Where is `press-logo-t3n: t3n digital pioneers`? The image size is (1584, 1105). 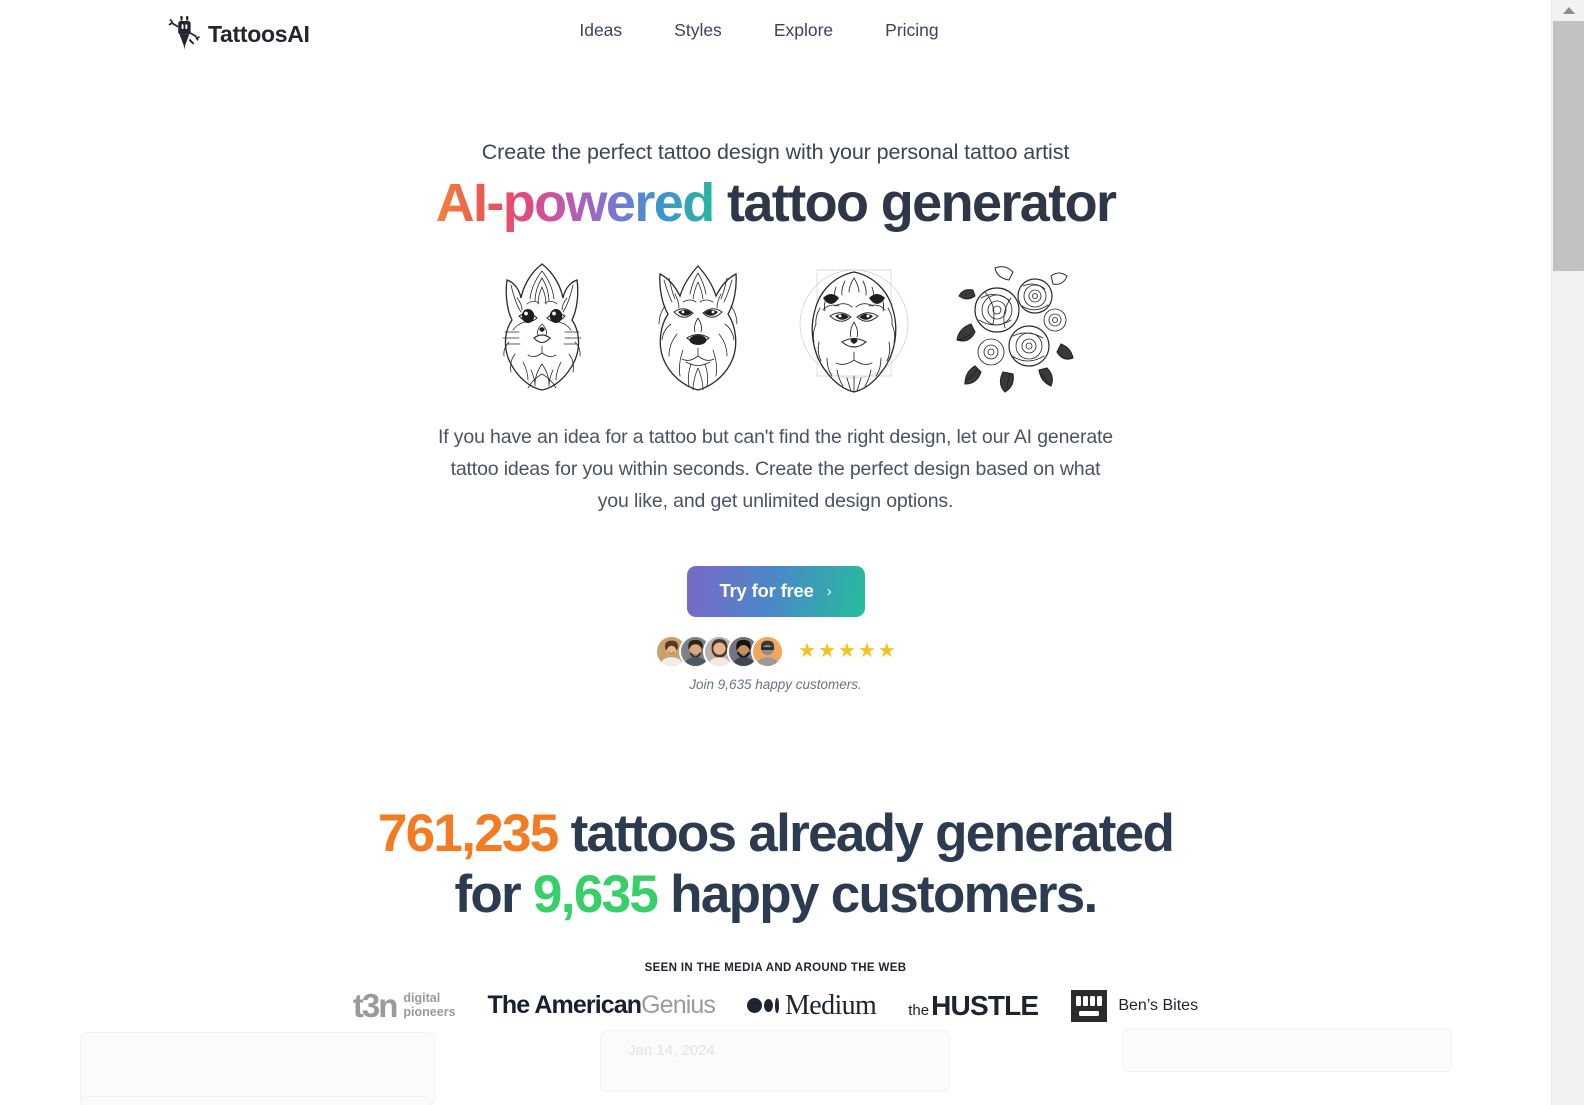
press-logo-t3n: t3n digital pioneers is located at coordinates (404, 1005).